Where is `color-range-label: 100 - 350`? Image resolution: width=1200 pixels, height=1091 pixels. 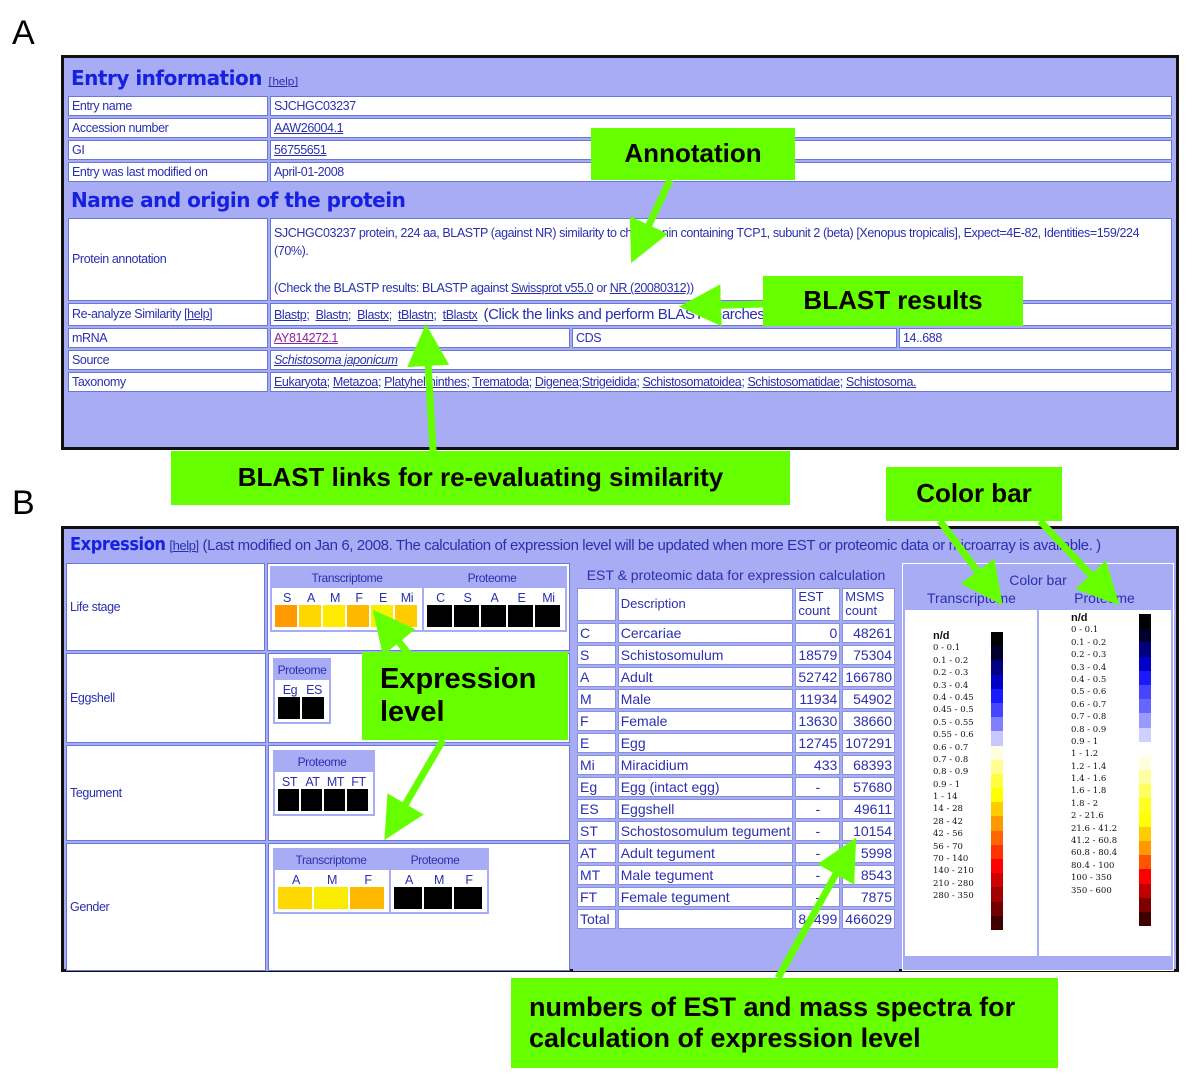 color-range-label: 100 - 350 is located at coordinates (1091, 878).